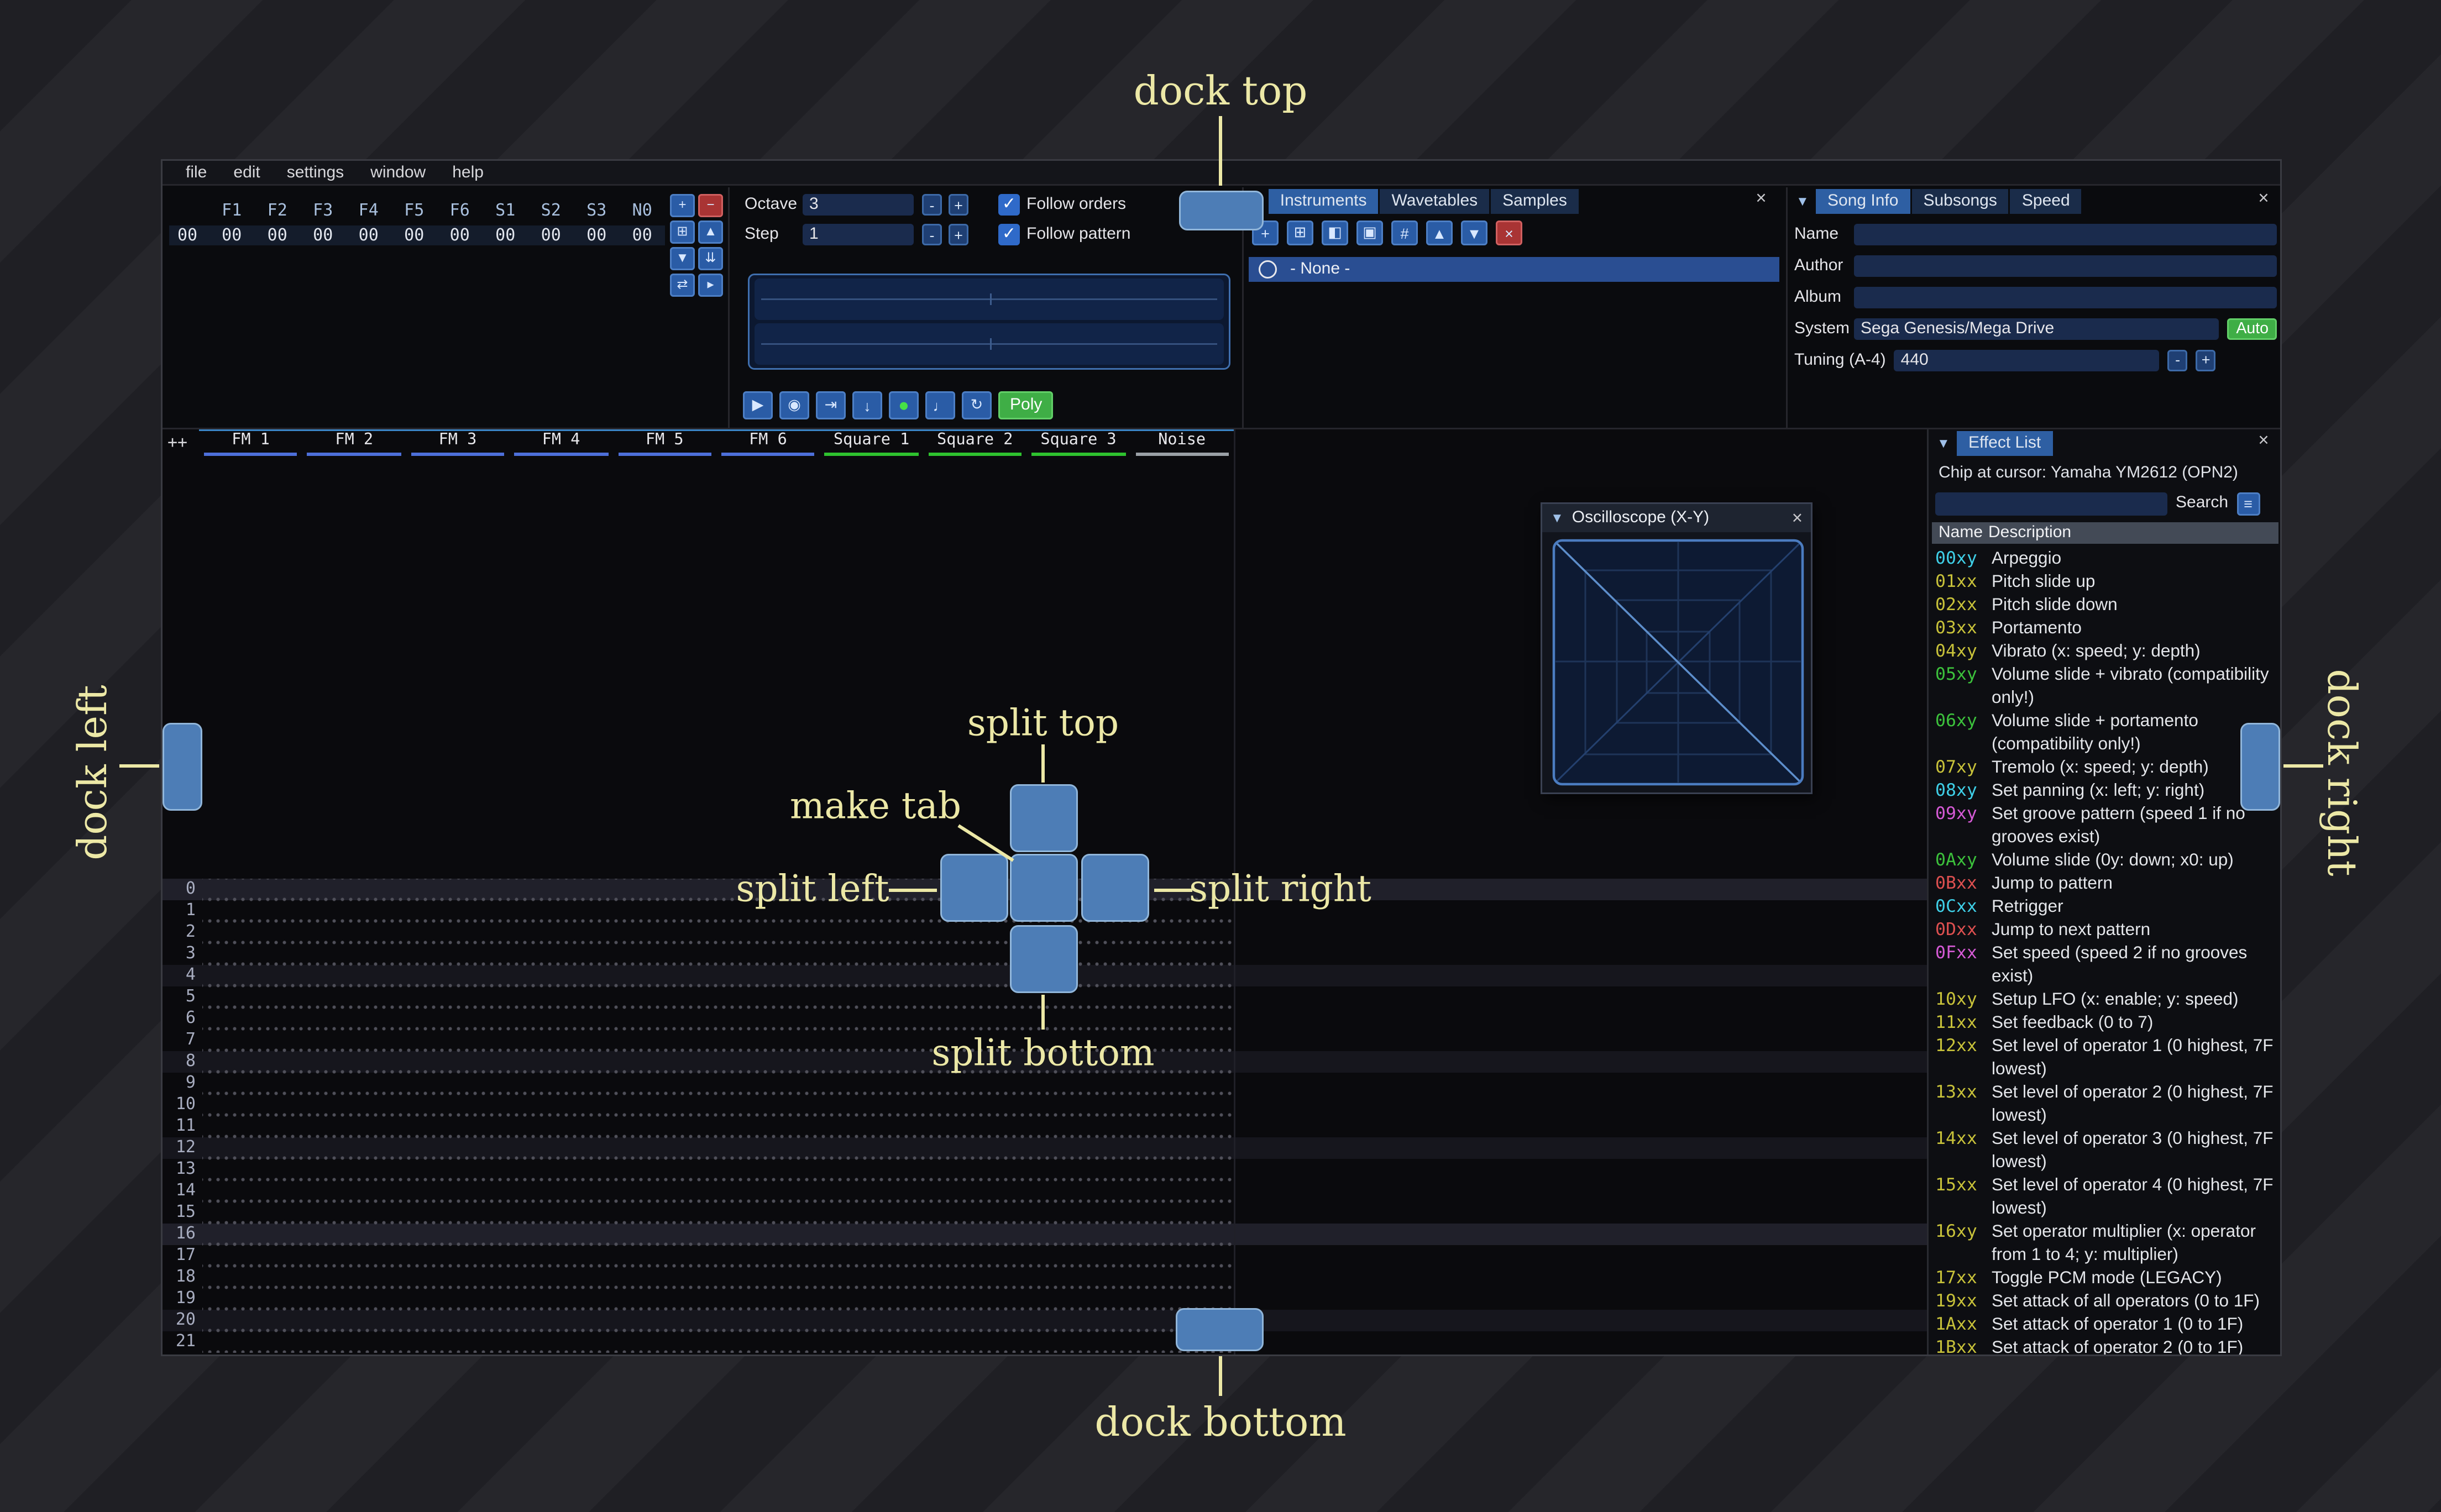 The height and width of the screenshot is (1512, 2441). I want to click on tab-wavetables: Wavetables, so click(1435, 202).